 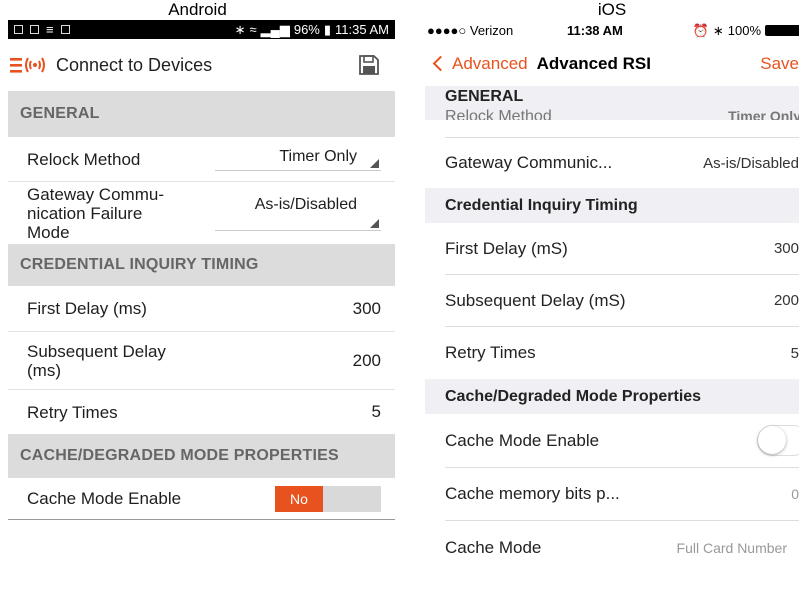 What do you see at coordinates (470, 30) in the screenshot?
I see `carrier: ●●●●○ Verizon` at bounding box center [470, 30].